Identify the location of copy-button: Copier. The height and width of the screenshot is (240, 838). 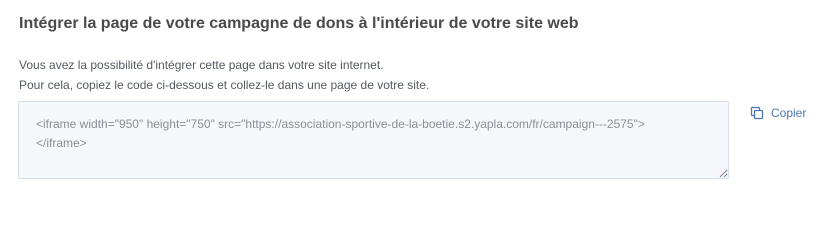
(778, 113).